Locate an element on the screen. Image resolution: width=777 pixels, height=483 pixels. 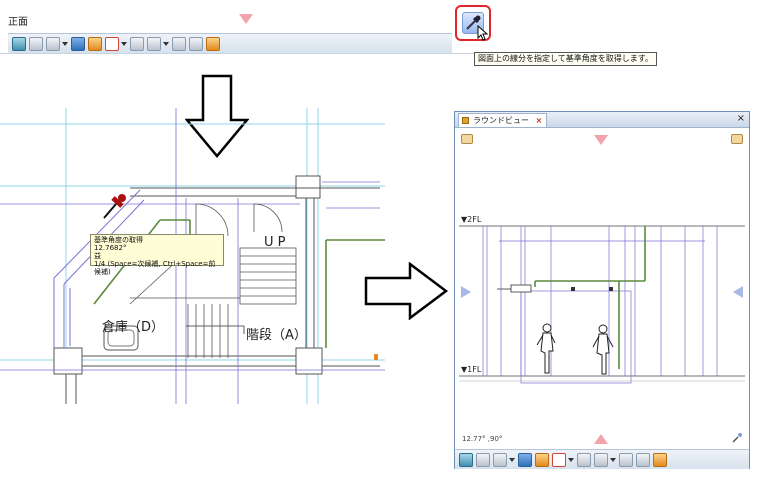
mouse-cursor-icon is located at coordinates (483, 33).